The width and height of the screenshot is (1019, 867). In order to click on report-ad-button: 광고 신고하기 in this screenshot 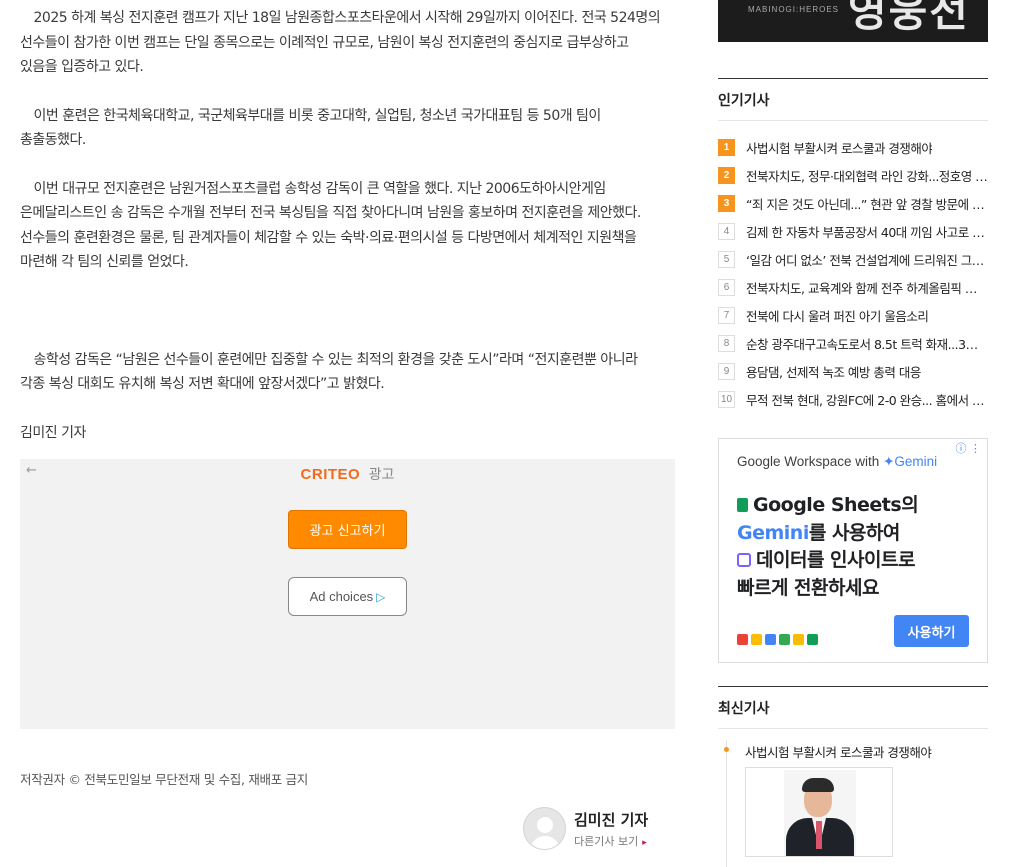, I will do `click(347, 529)`.